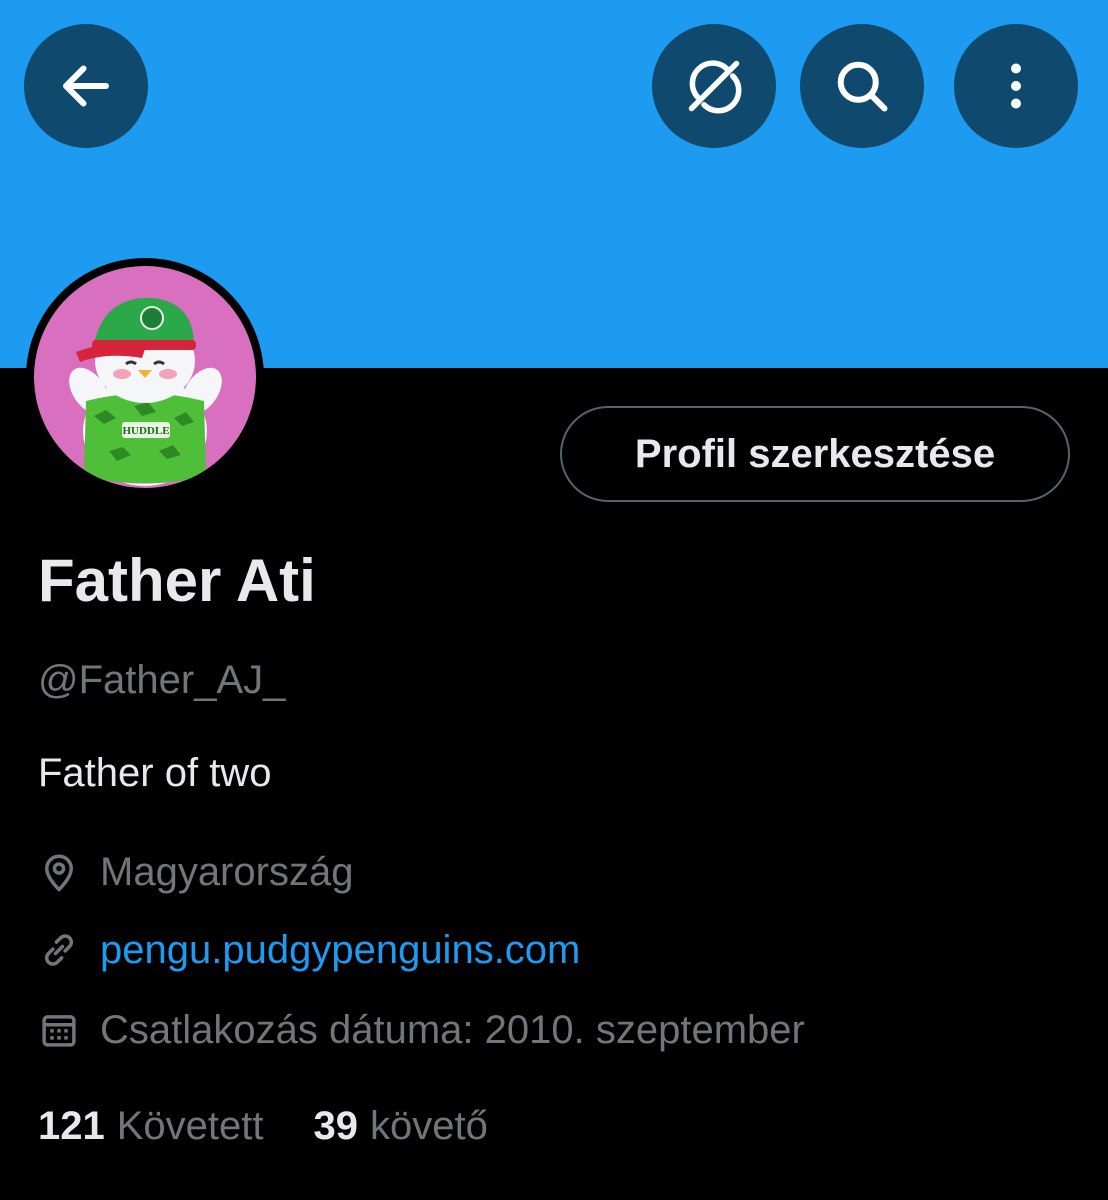  I want to click on website-link: pengu.pudgypenguins.com, so click(340, 950).